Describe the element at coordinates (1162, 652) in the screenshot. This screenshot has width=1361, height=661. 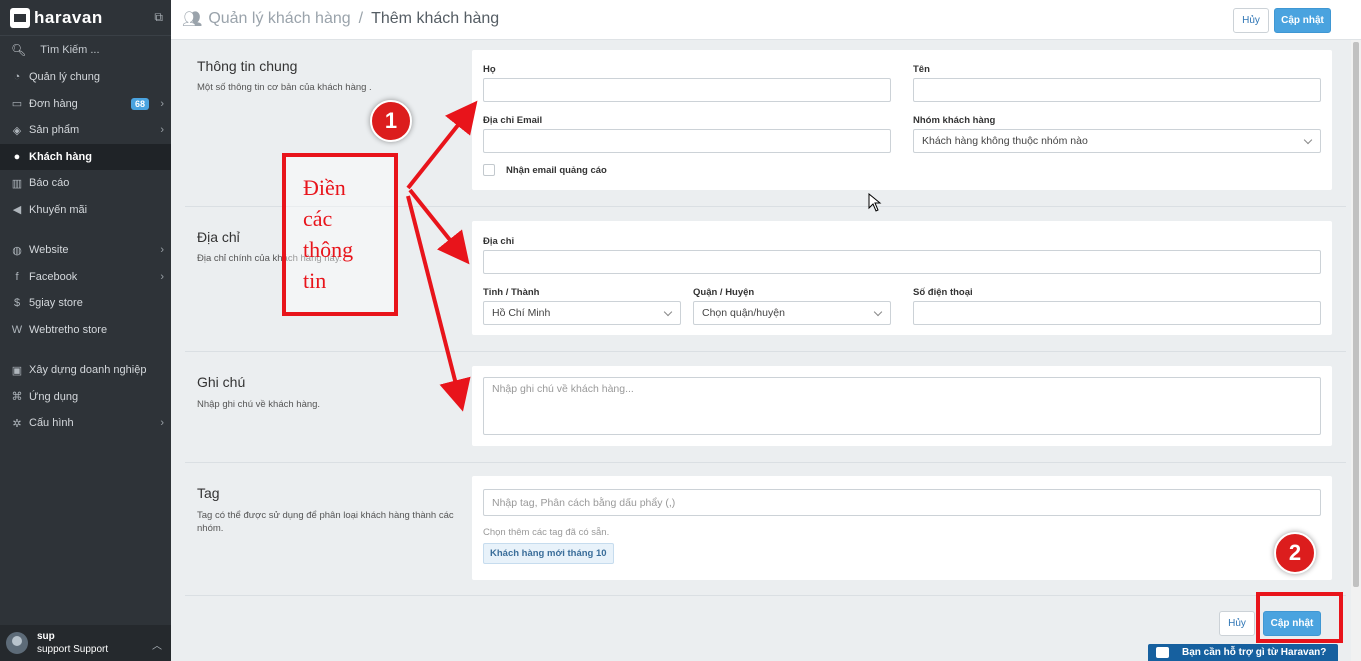
I see `chat-bubble-icon` at that location.